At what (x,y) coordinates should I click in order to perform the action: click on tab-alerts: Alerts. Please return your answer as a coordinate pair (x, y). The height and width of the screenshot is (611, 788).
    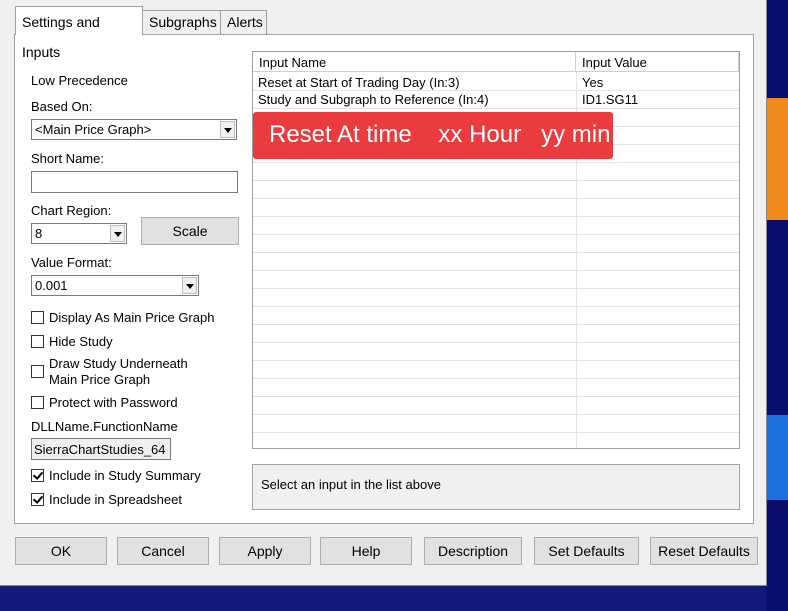
    Looking at the image, I should click on (243, 22).